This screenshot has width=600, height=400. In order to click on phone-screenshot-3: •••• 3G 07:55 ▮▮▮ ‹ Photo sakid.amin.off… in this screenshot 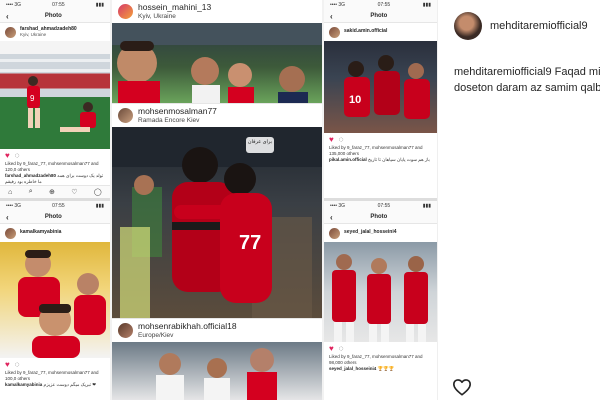, I will do `click(380, 100)`.